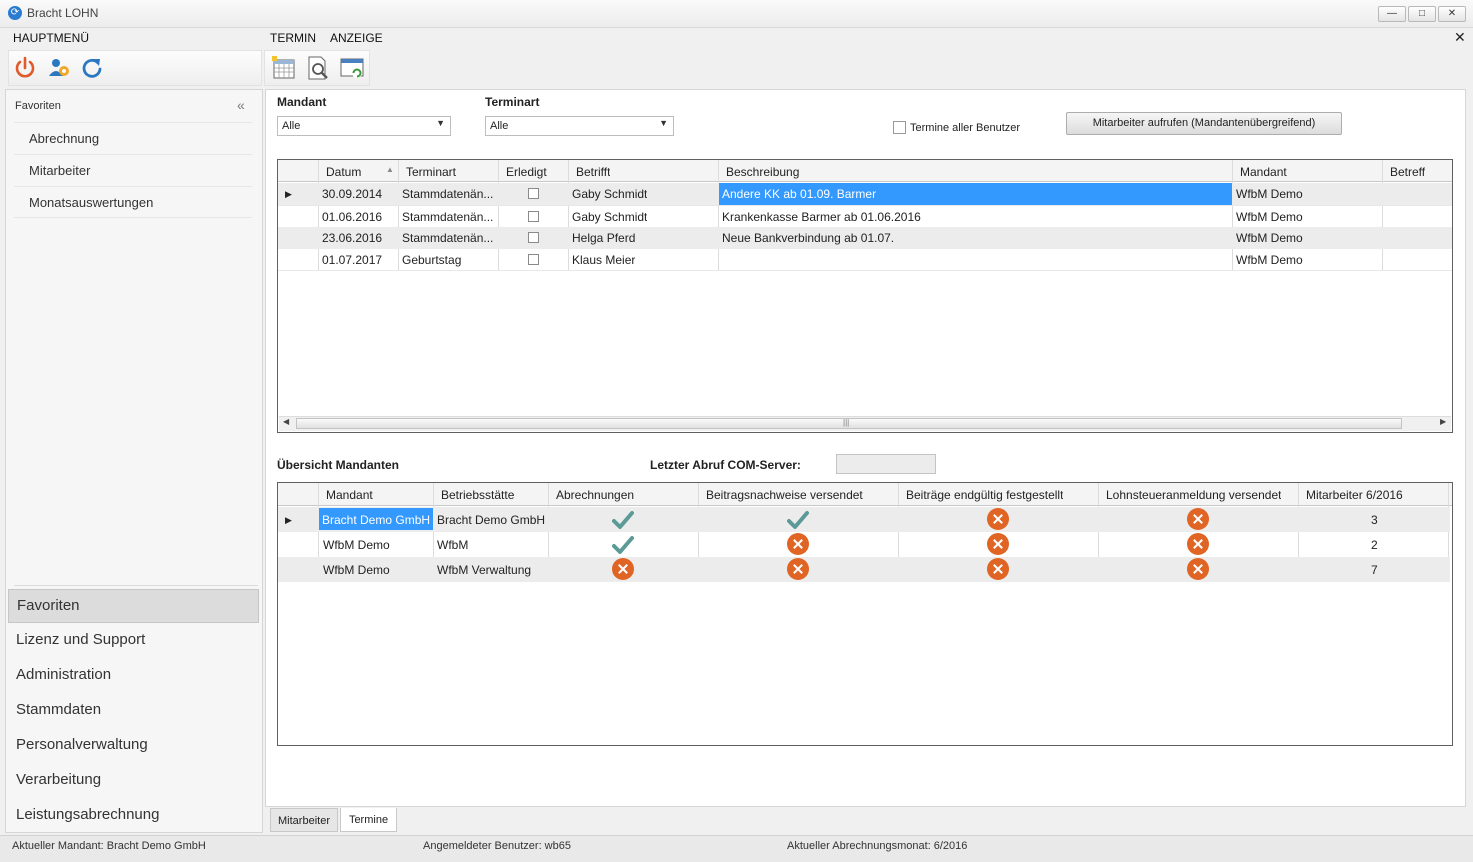 Image resolution: width=1473 pixels, height=862 pixels. I want to click on com-server-label: Letzter Abruf COM-Server:, so click(725, 465).